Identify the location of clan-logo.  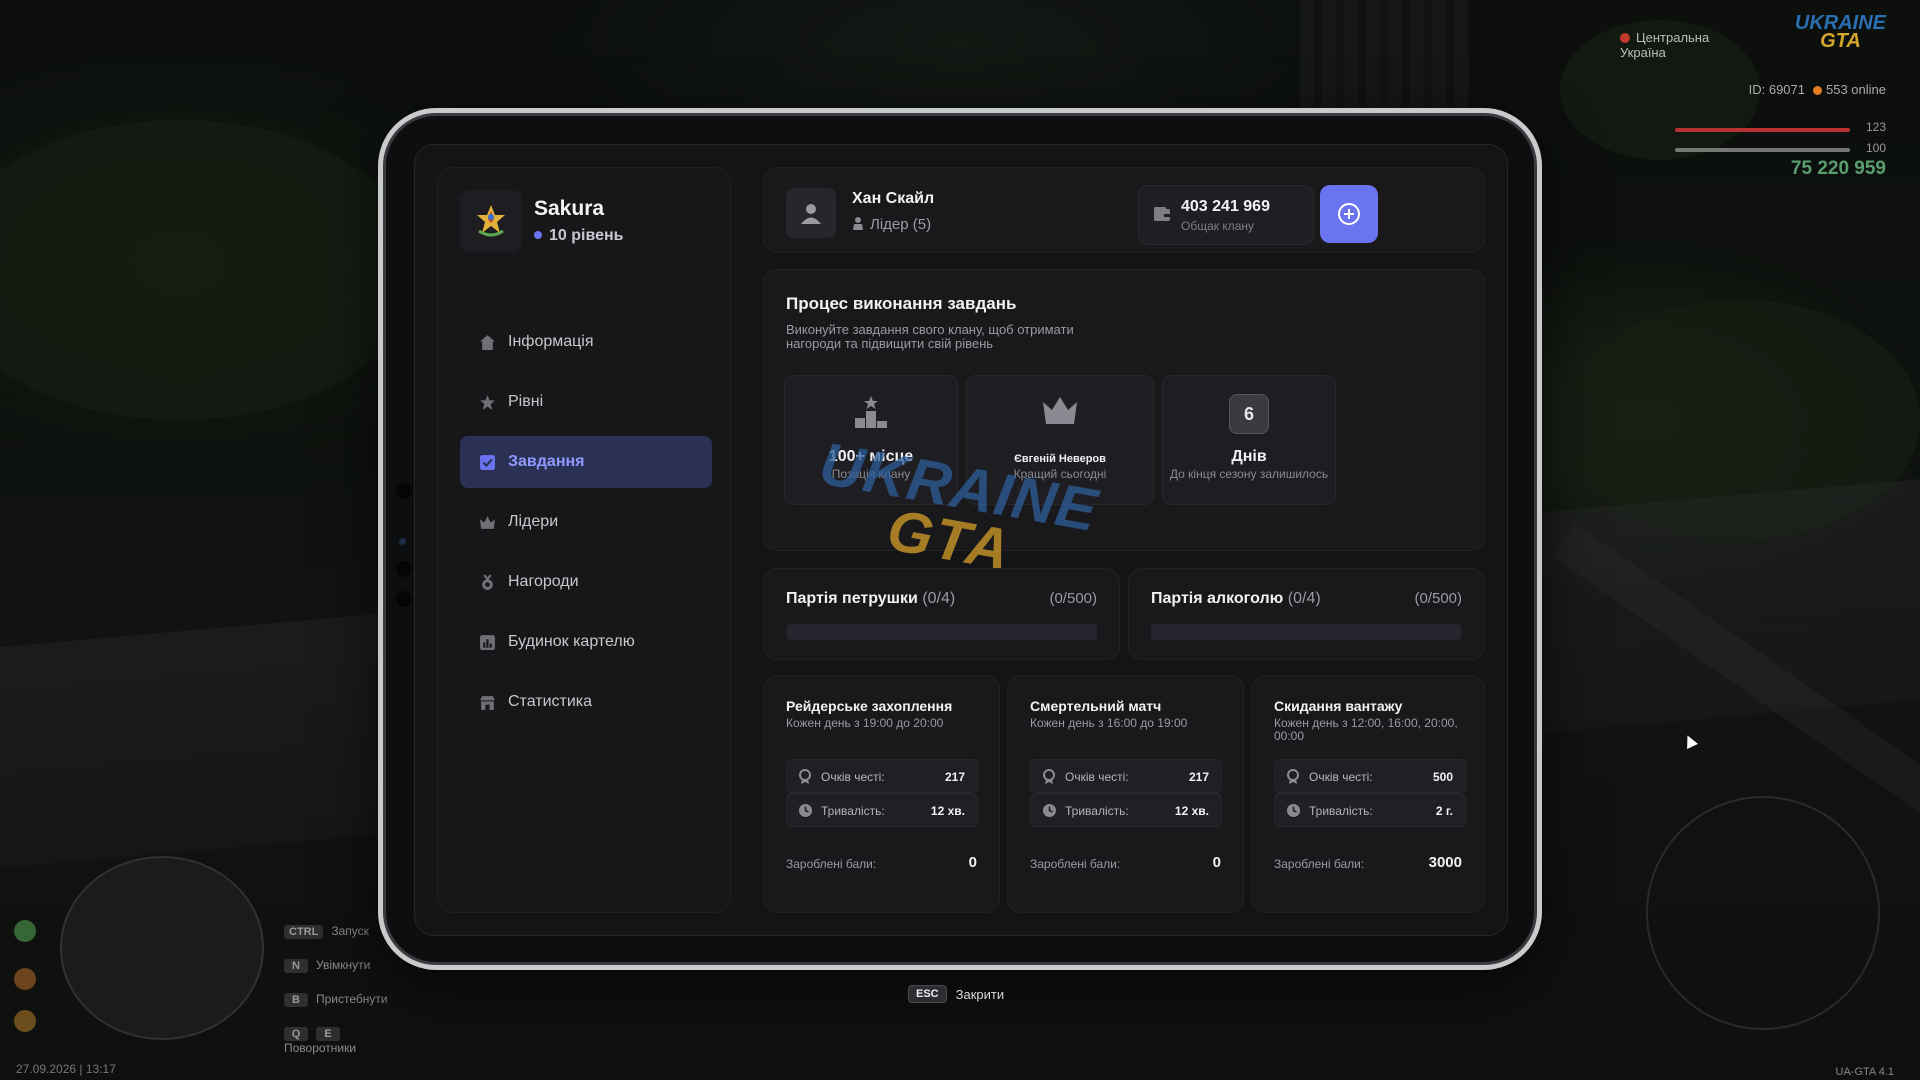
(491, 221).